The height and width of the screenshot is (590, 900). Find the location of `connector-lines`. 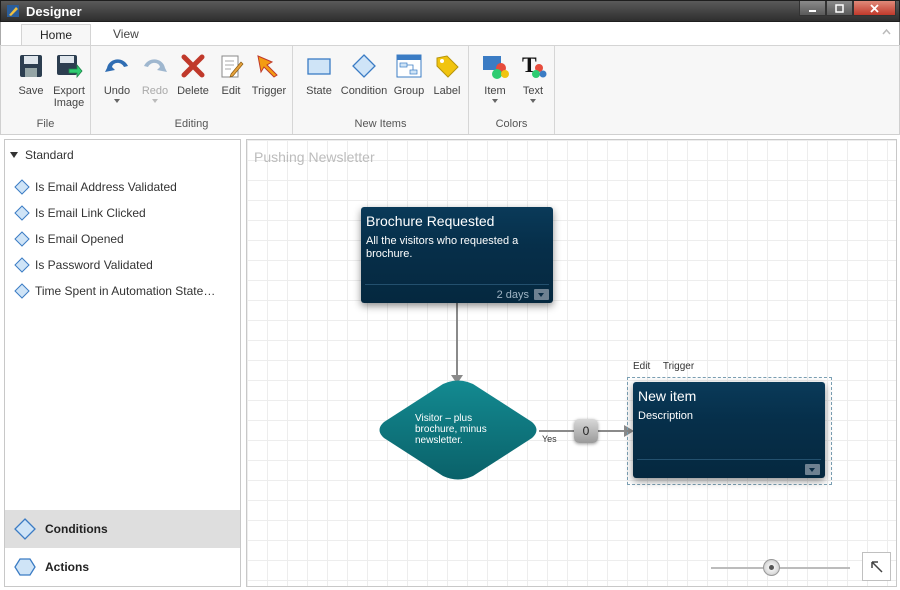

connector-lines is located at coordinates (542, 370).